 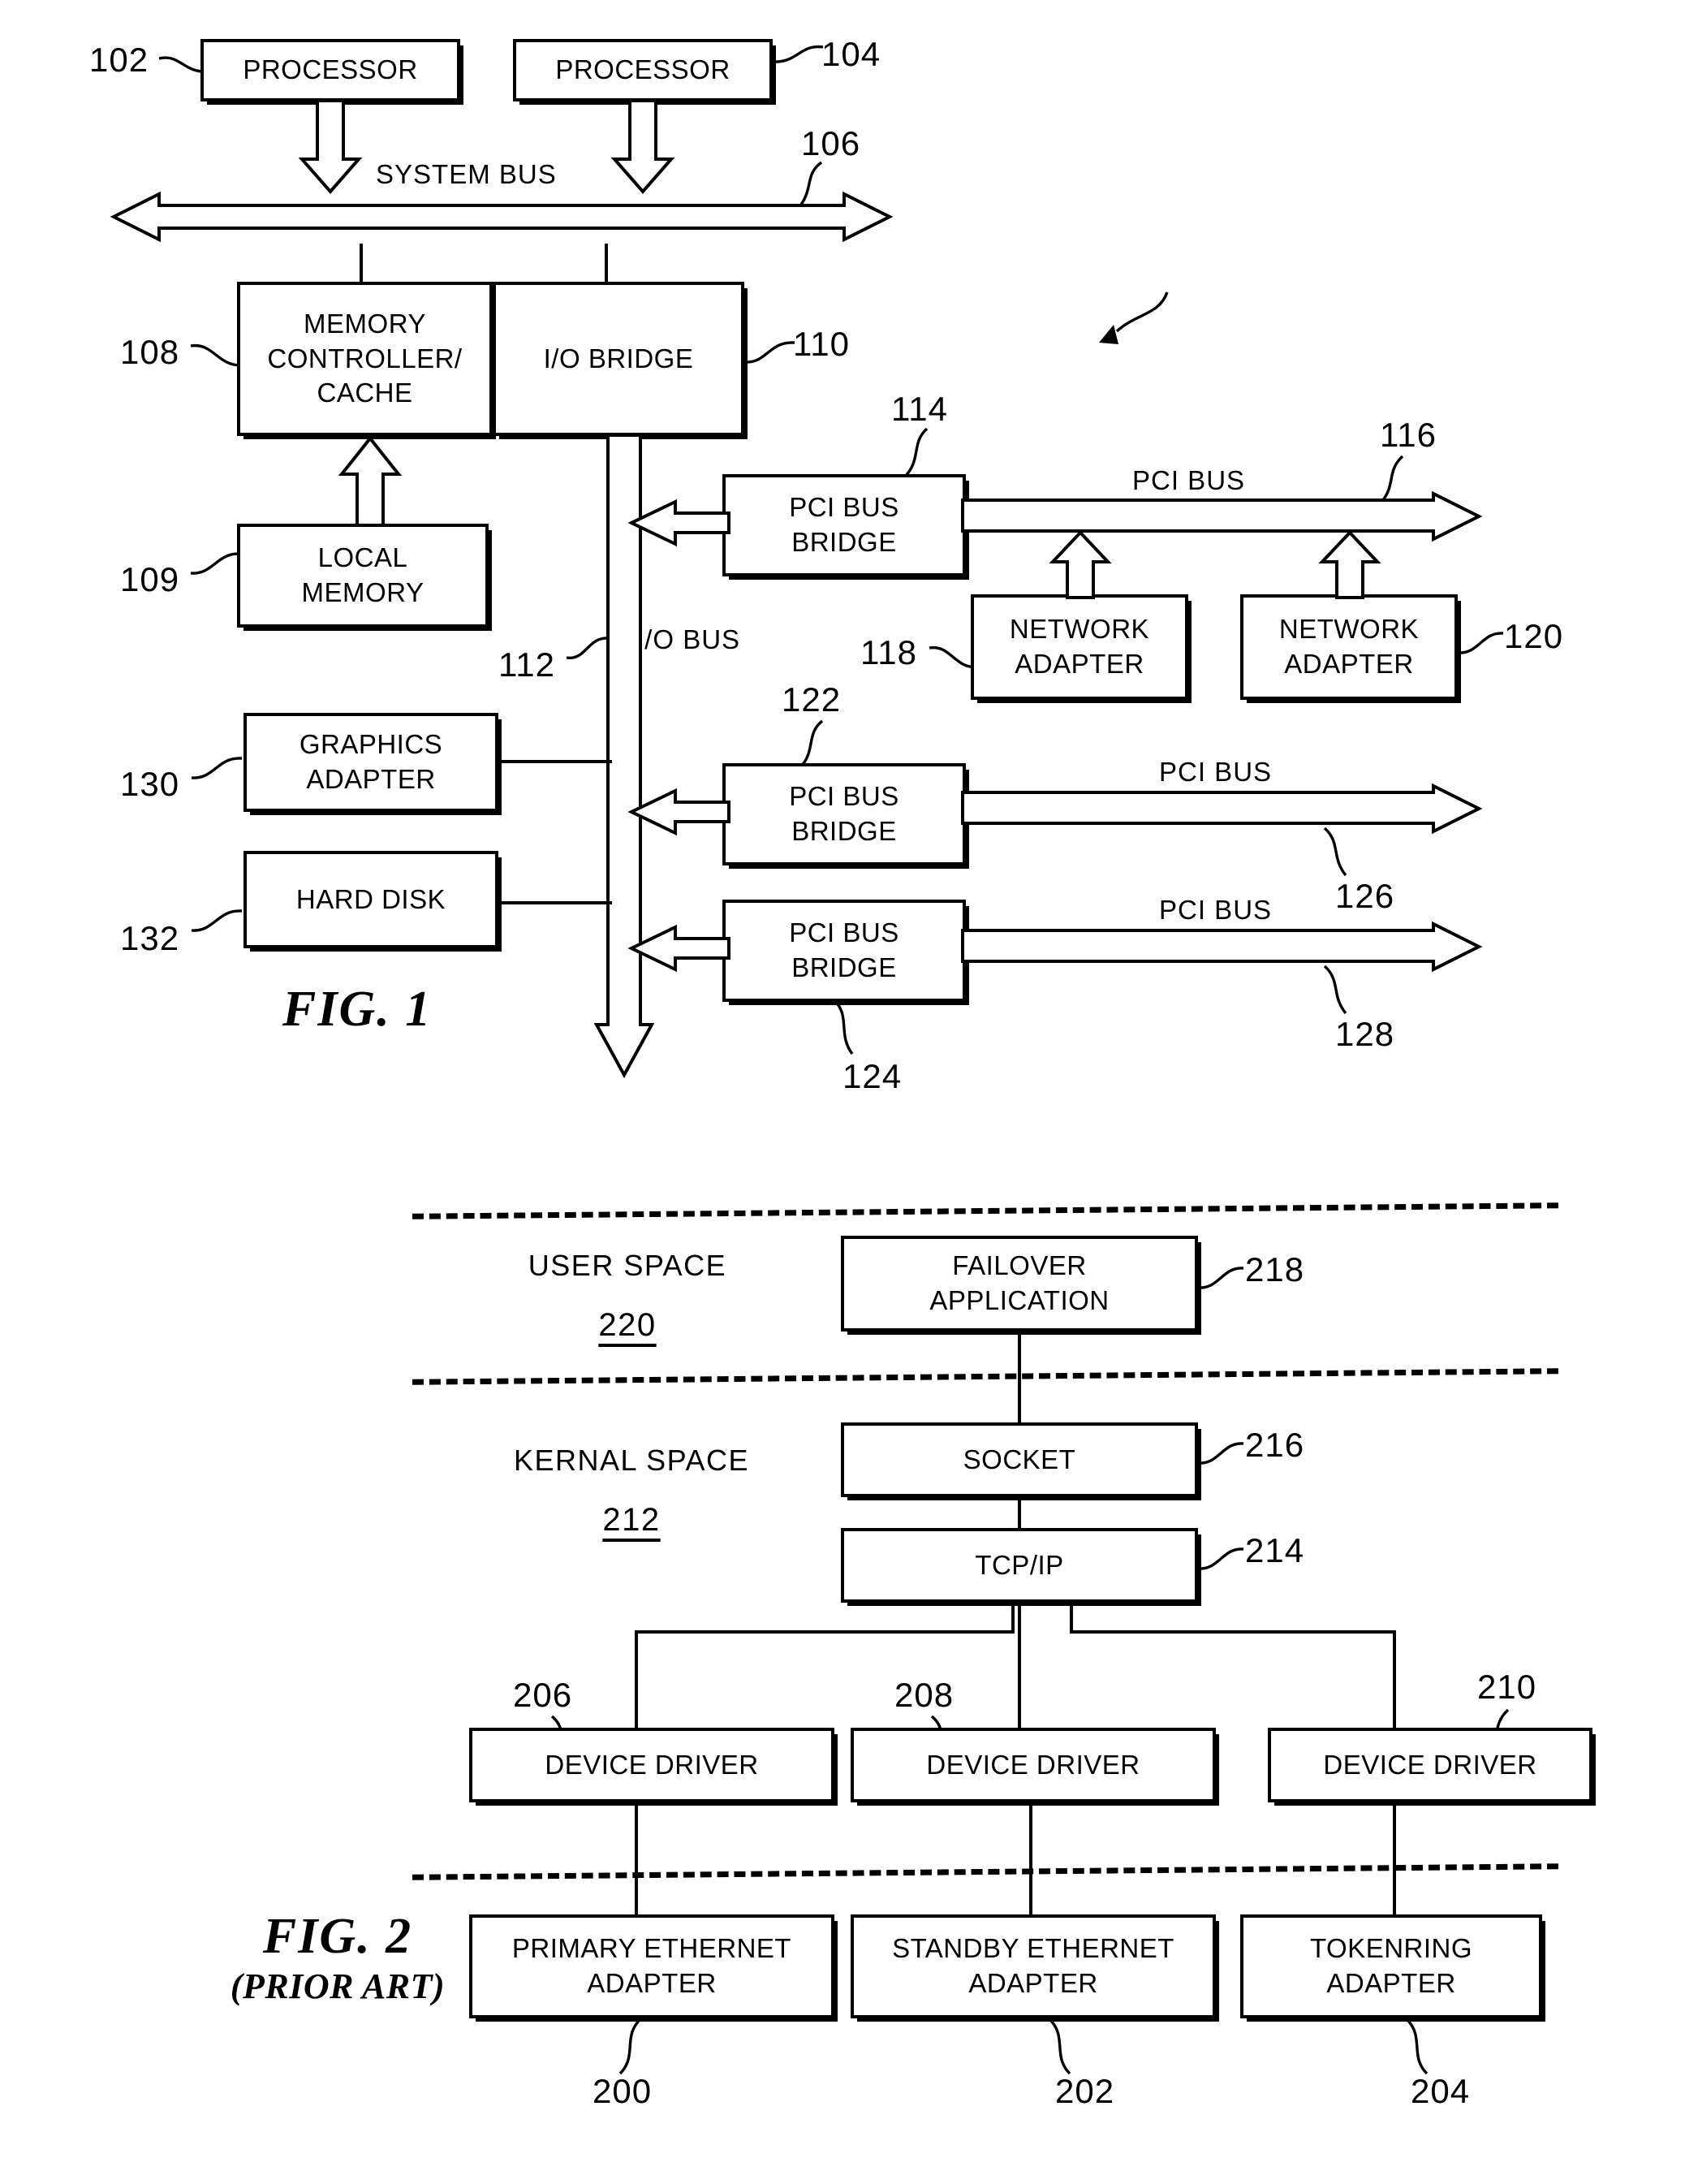 I want to click on ref-numeral-126: 126, so click(x=1365, y=896).